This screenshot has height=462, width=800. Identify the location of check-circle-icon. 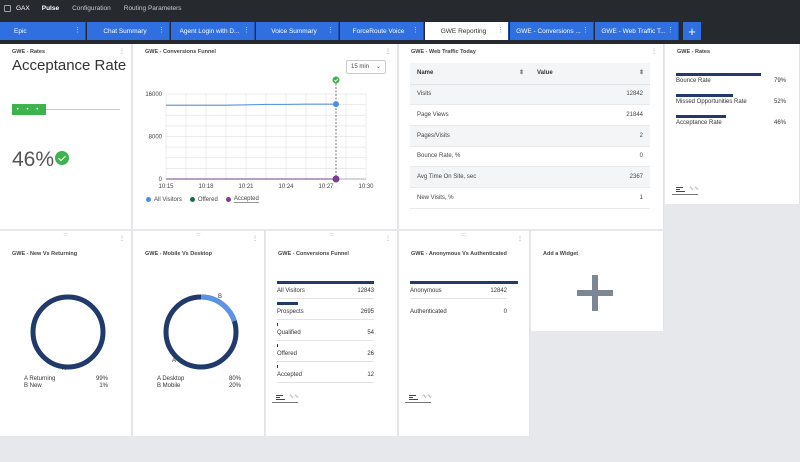
(62, 158).